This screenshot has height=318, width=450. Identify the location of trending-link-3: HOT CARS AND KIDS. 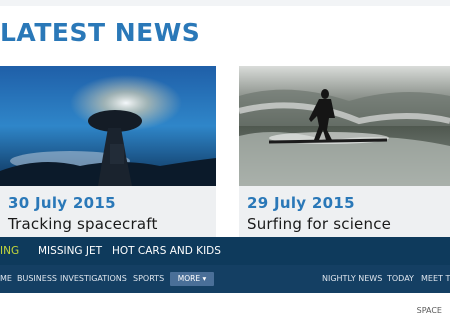
(166, 251).